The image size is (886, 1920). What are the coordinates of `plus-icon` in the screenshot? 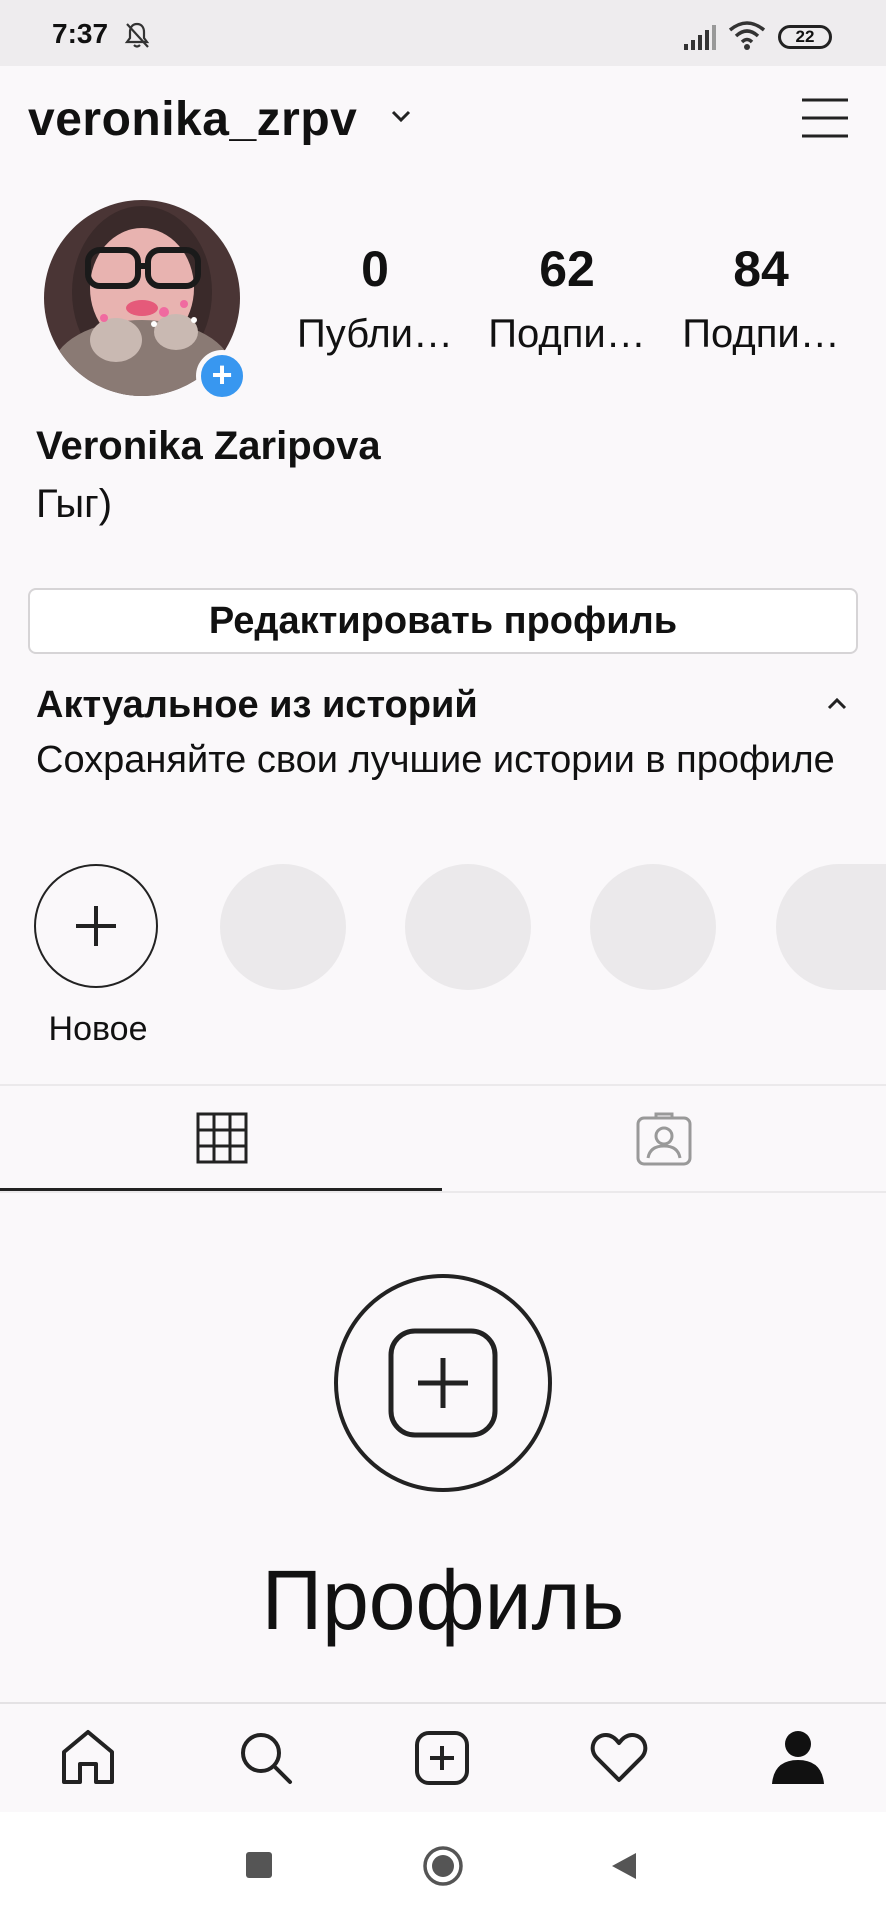 It's located at (96, 926).